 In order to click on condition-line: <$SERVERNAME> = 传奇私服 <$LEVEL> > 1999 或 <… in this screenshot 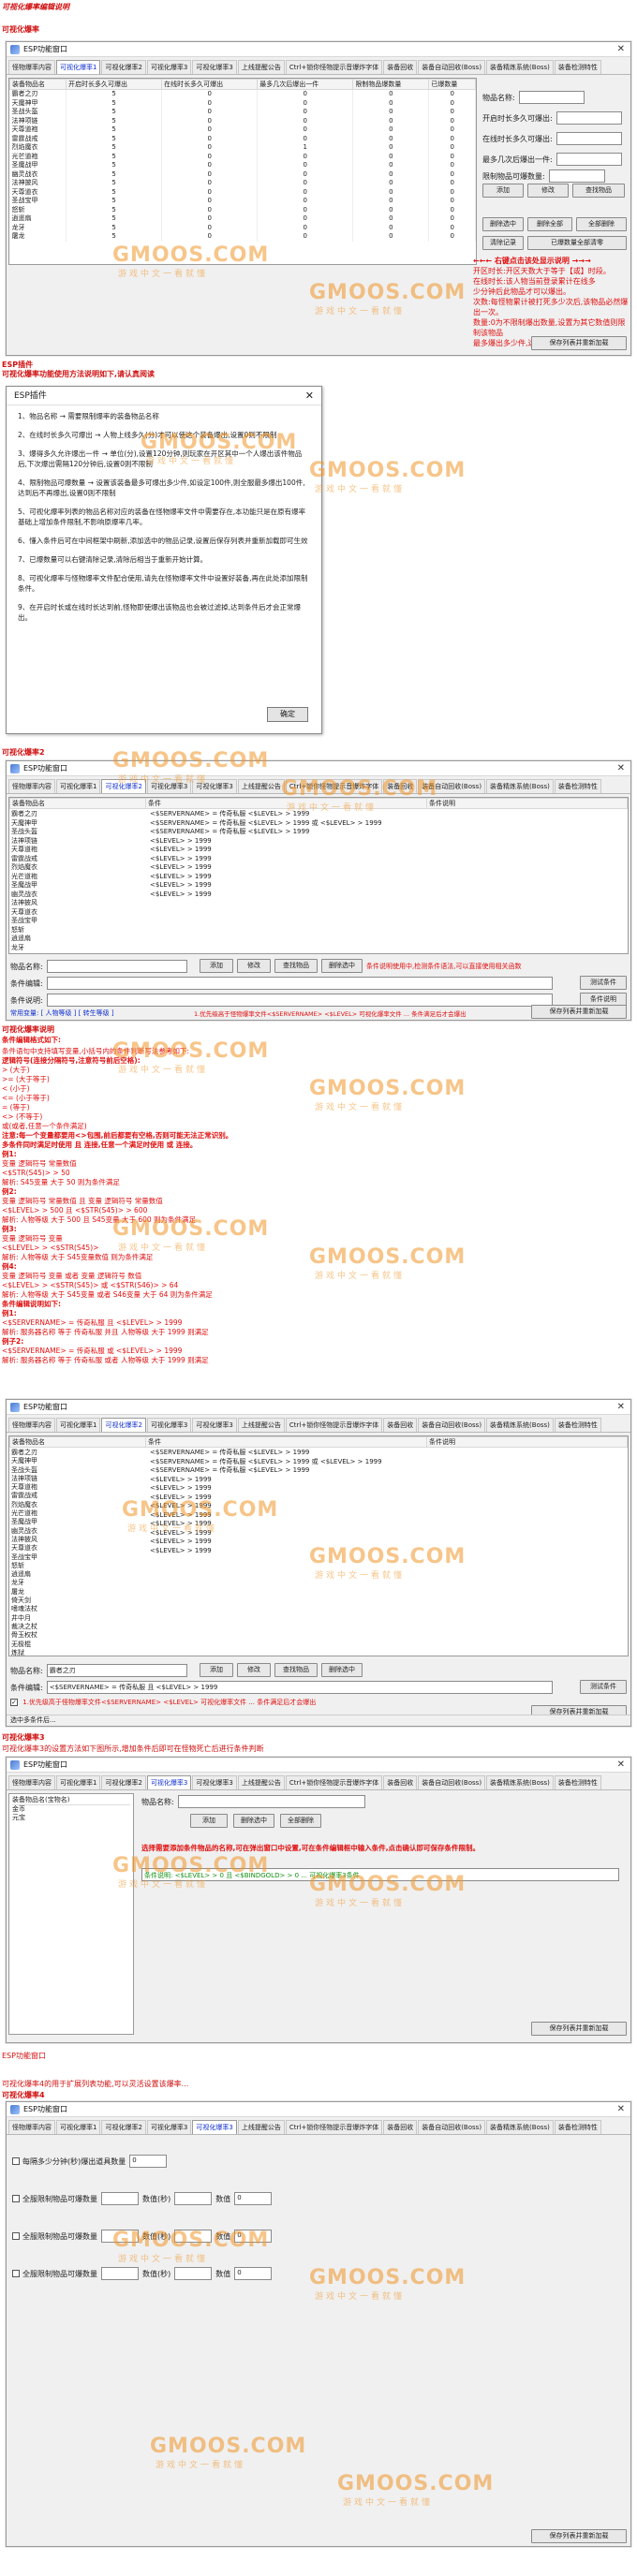, I will do `click(266, 1462)`.